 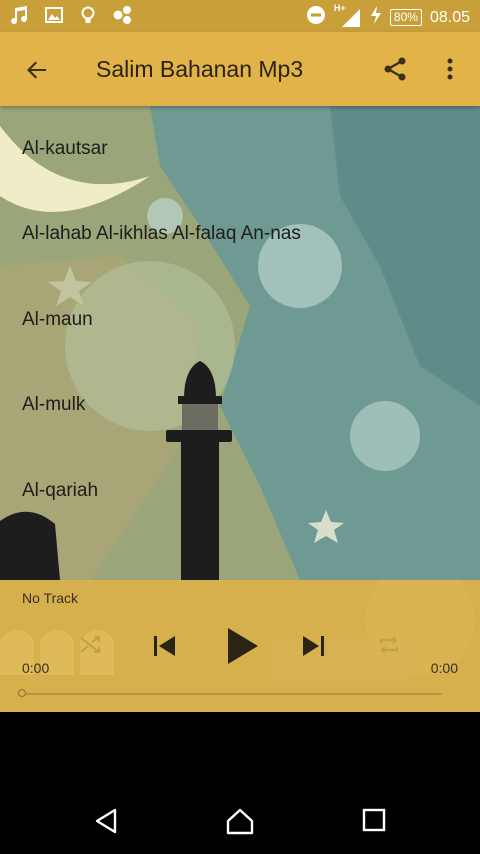 I want to click on navigation-bar, so click(x=240, y=821).